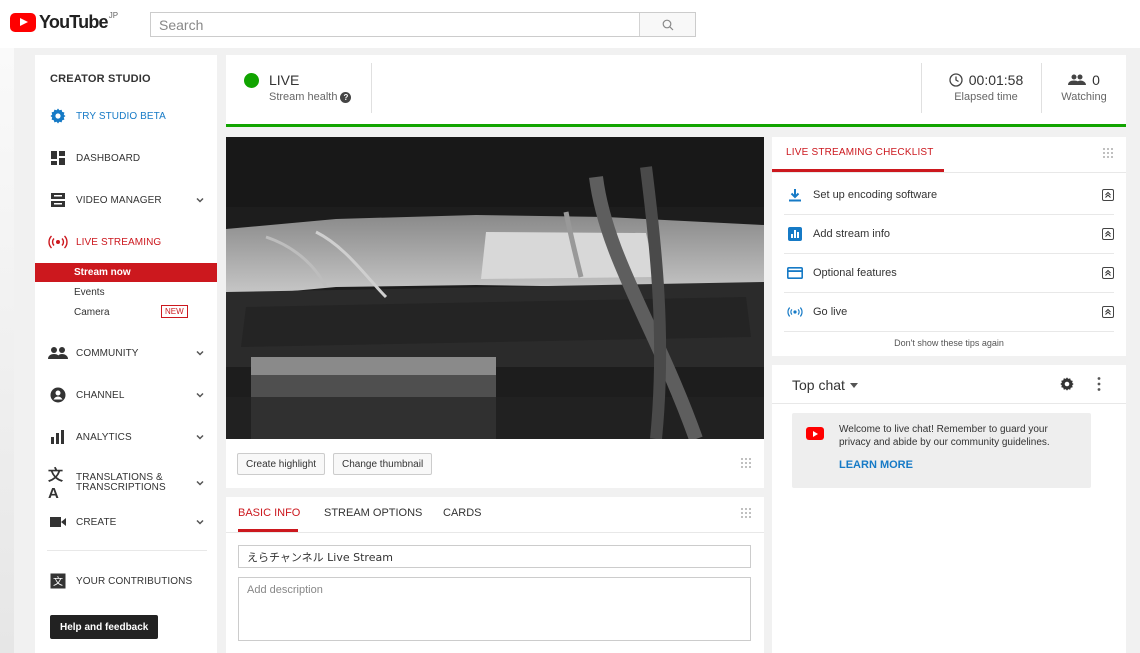  I want to click on sidebar-item-create: CREATE, so click(126, 522).